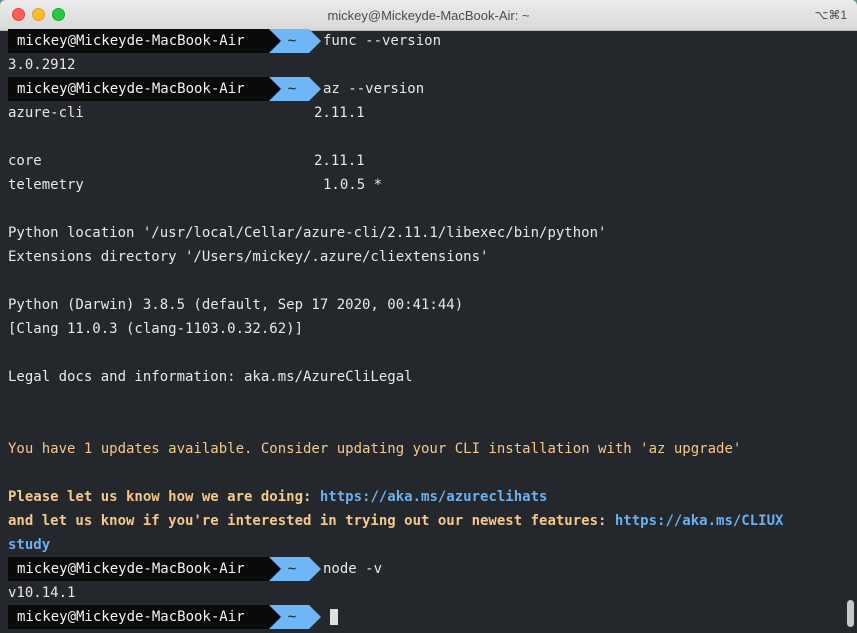 This screenshot has width=857, height=633. Describe the element at coordinates (382, 41) in the screenshot. I see `command-func-version: func --version` at that location.